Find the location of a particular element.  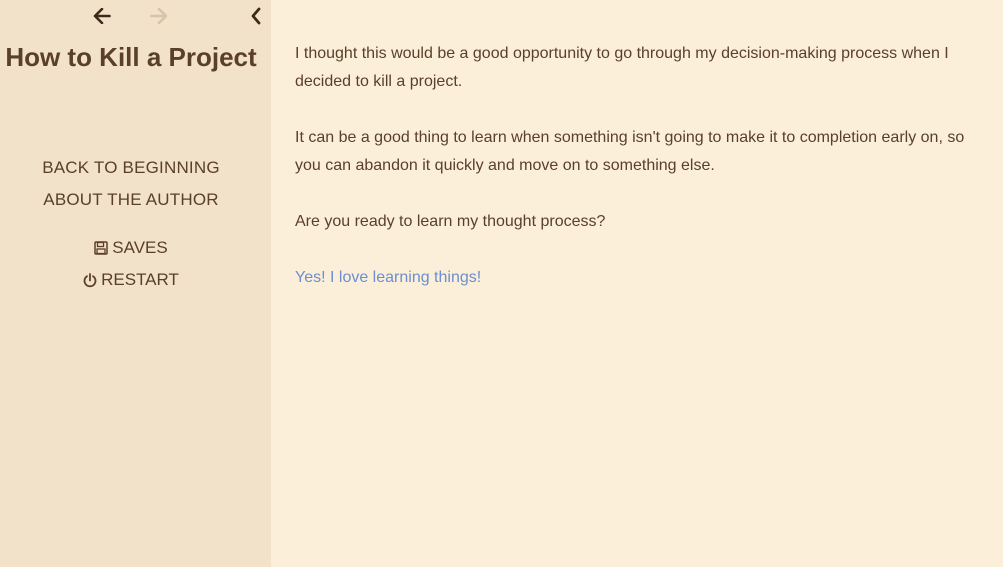

menu-item-about-the-author: ABOUT THE AUTHOR is located at coordinates (131, 200).